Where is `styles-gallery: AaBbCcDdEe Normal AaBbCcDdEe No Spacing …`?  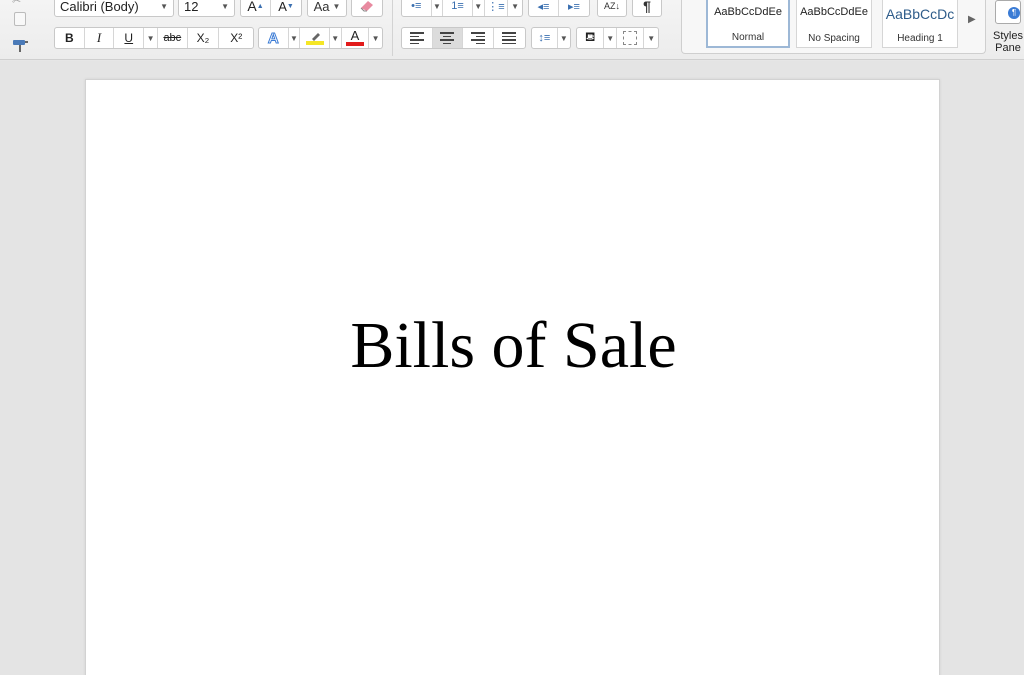
styles-gallery: AaBbCcDdEe Normal AaBbCcDdEe No Spacing … is located at coordinates (833, 27).